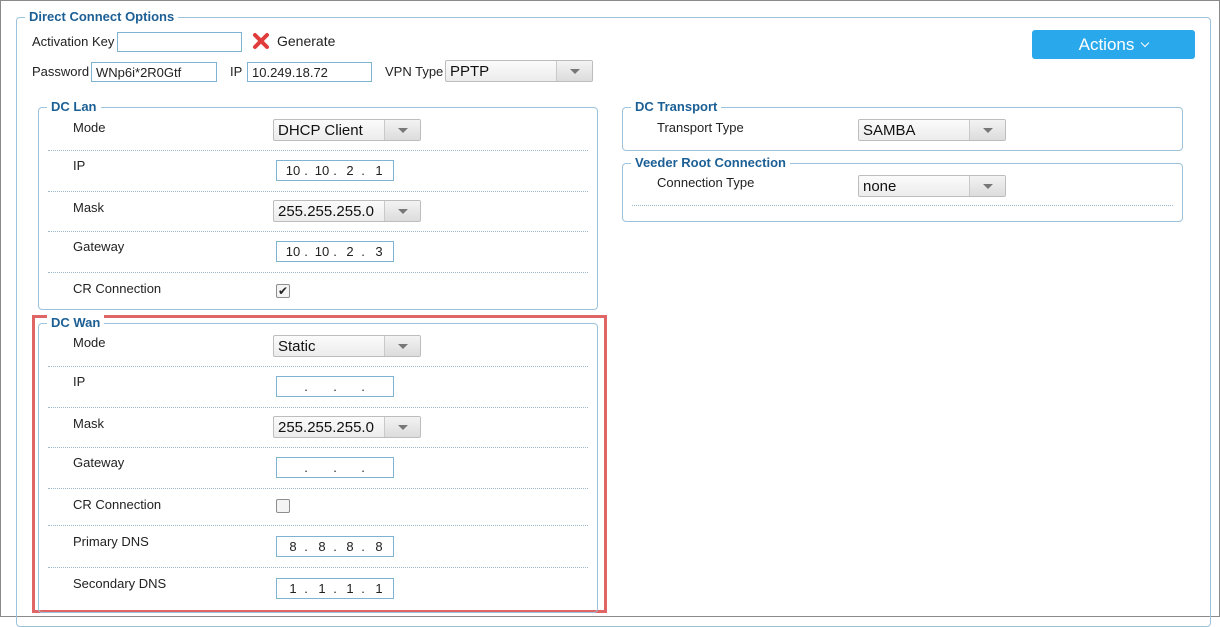 This screenshot has height=627, width=1220. What do you see at coordinates (889, 130) in the screenshot?
I see `transport-type-value: SAMBA` at bounding box center [889, 130].